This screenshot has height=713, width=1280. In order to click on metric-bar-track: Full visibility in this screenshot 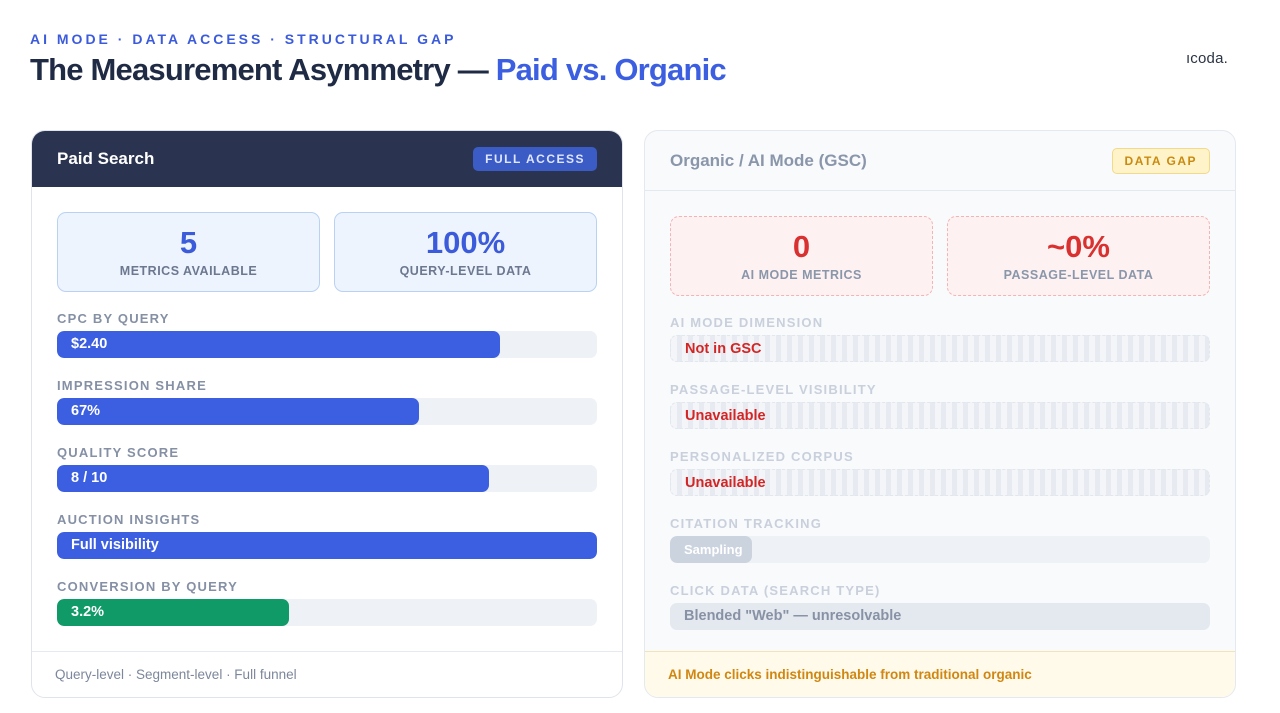, I will do `click(327, 545)`.